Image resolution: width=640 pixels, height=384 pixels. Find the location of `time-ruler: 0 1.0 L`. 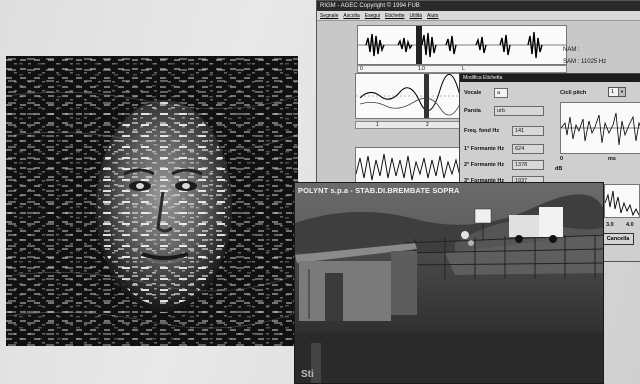

time-ruler: 0 1.0 L is located at coordinates (462, 69).